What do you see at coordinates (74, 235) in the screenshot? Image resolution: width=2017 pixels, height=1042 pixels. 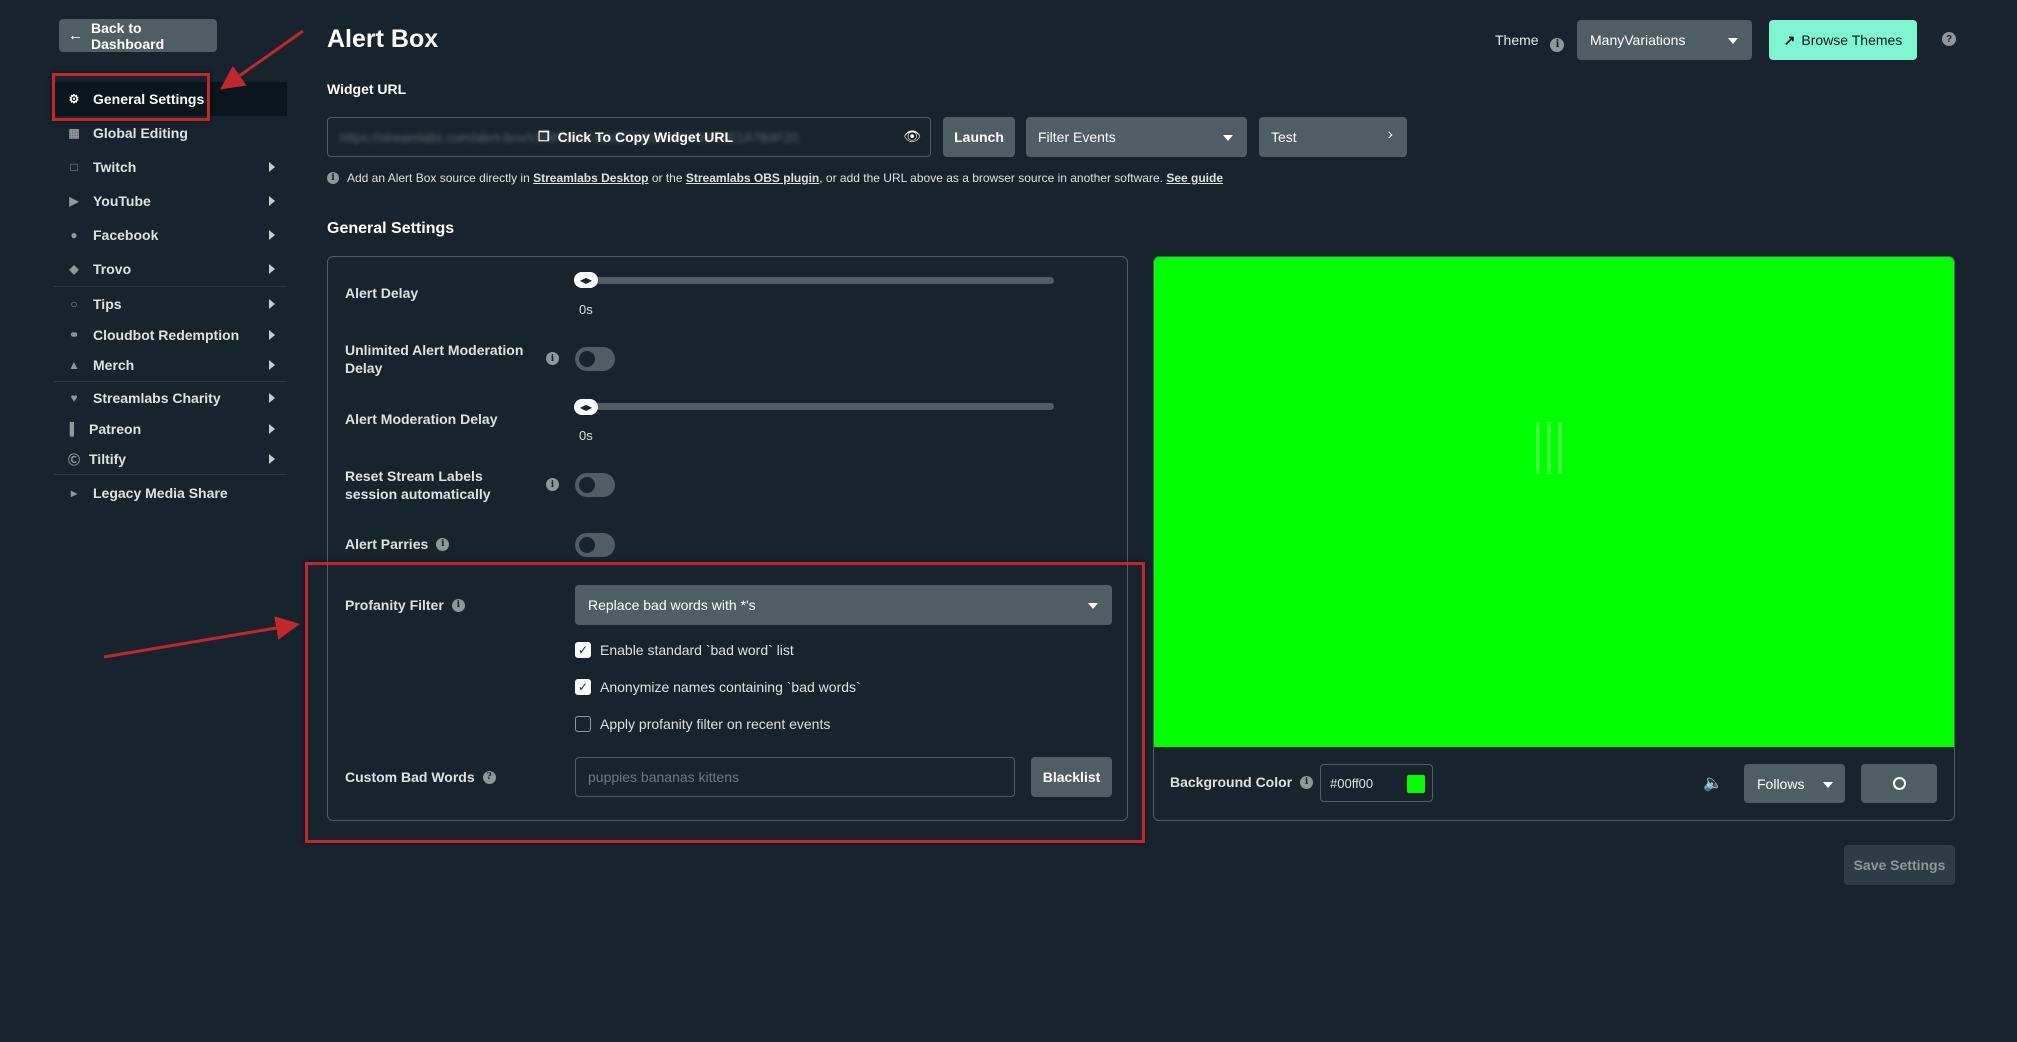 I see `facebook-icon: ●` at bounding box center [74, 235].